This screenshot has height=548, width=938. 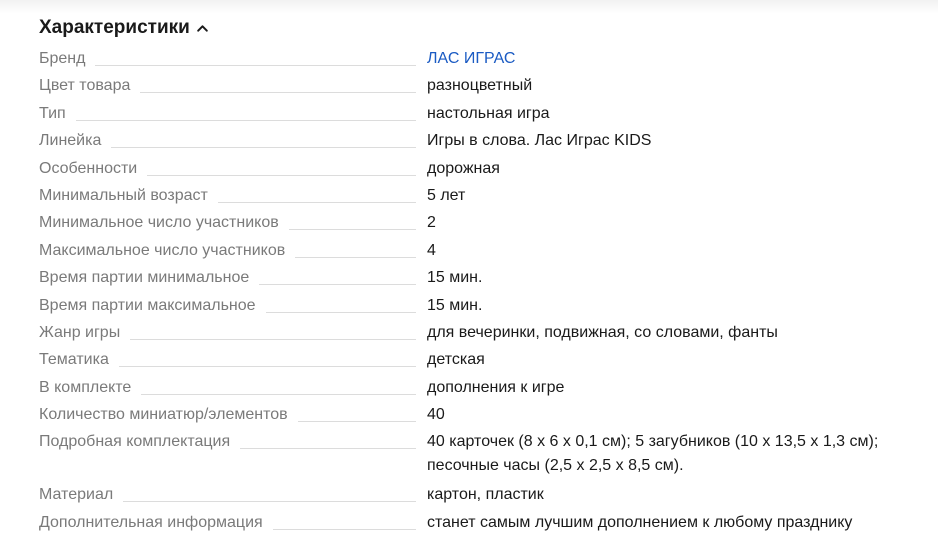 What do you see at coordinates (151, 522) in the screenshot?
I see `spec-label: Дополнительная информация` at bounding box center [151, 522].